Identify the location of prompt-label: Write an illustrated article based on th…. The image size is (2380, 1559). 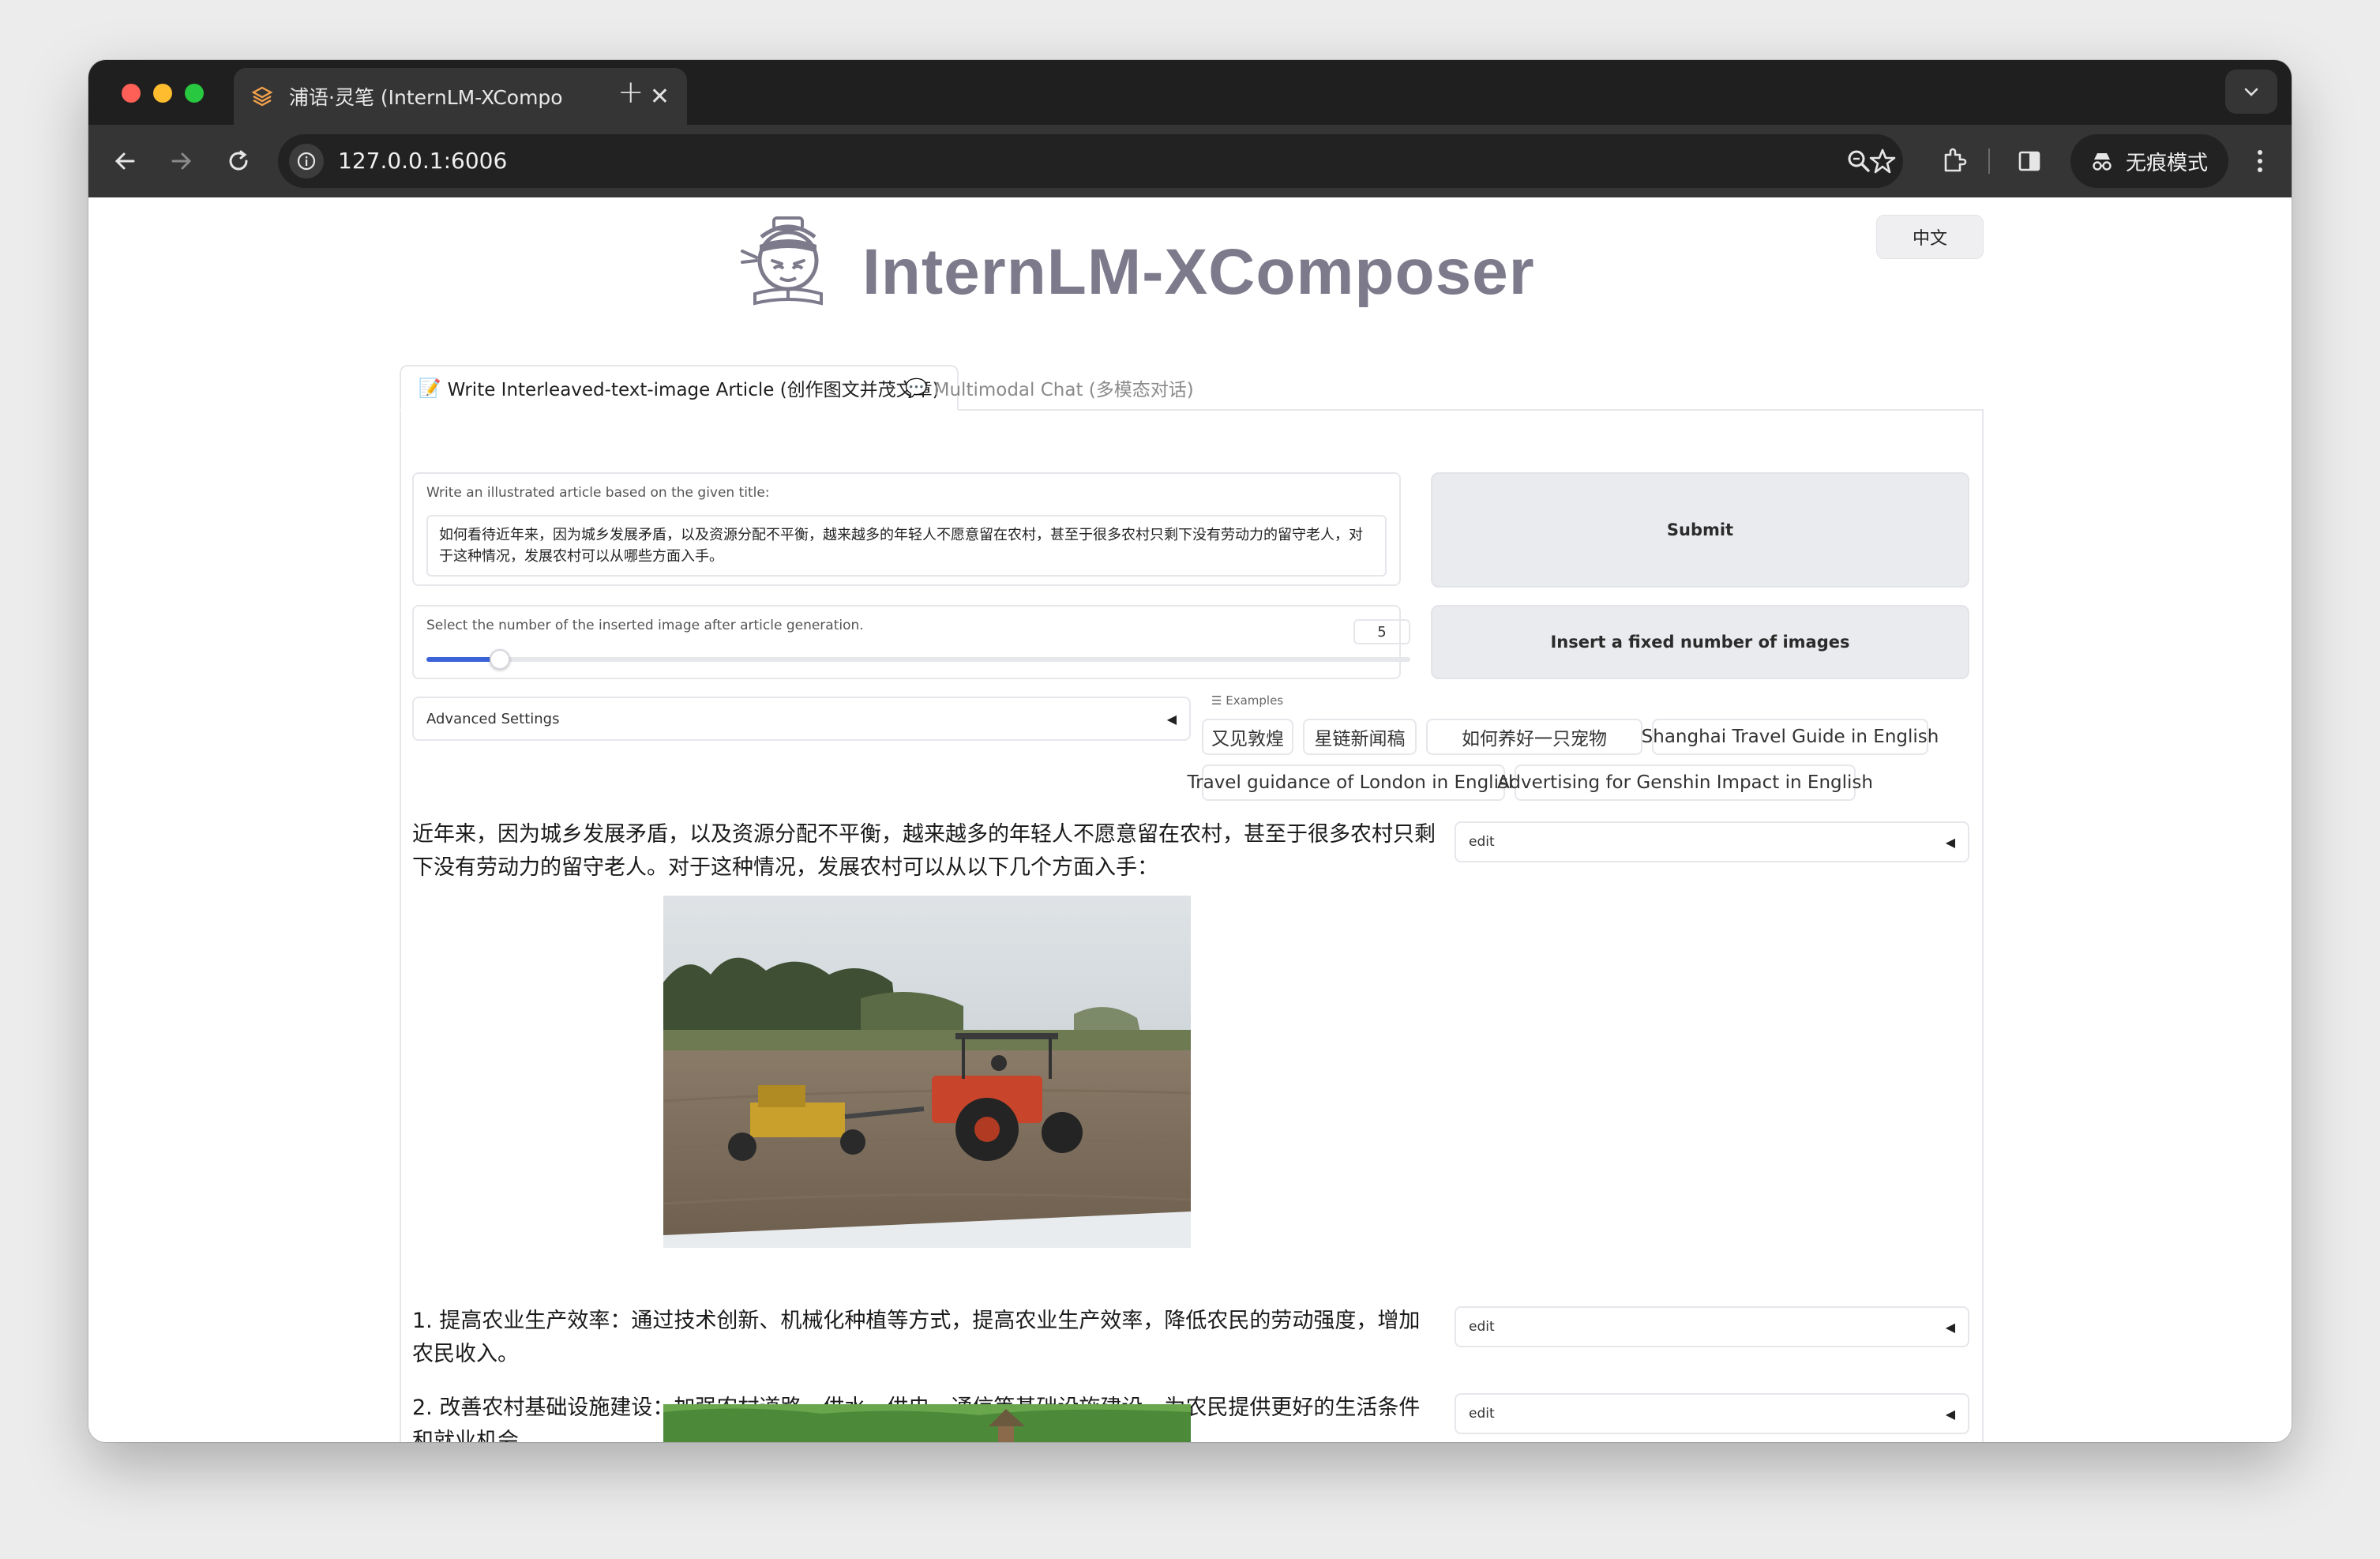
(598, 493).